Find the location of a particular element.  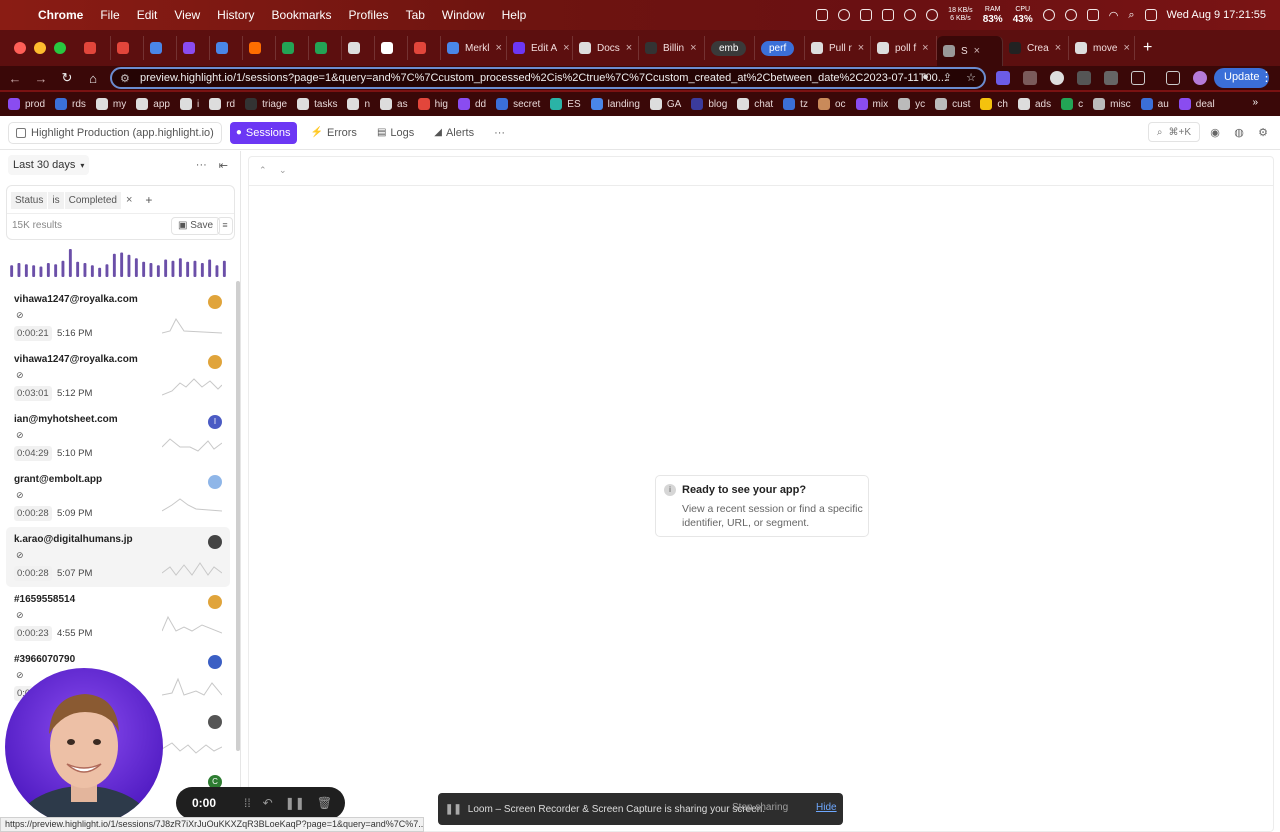

menu-history: History is located at coordinates (235, 15).